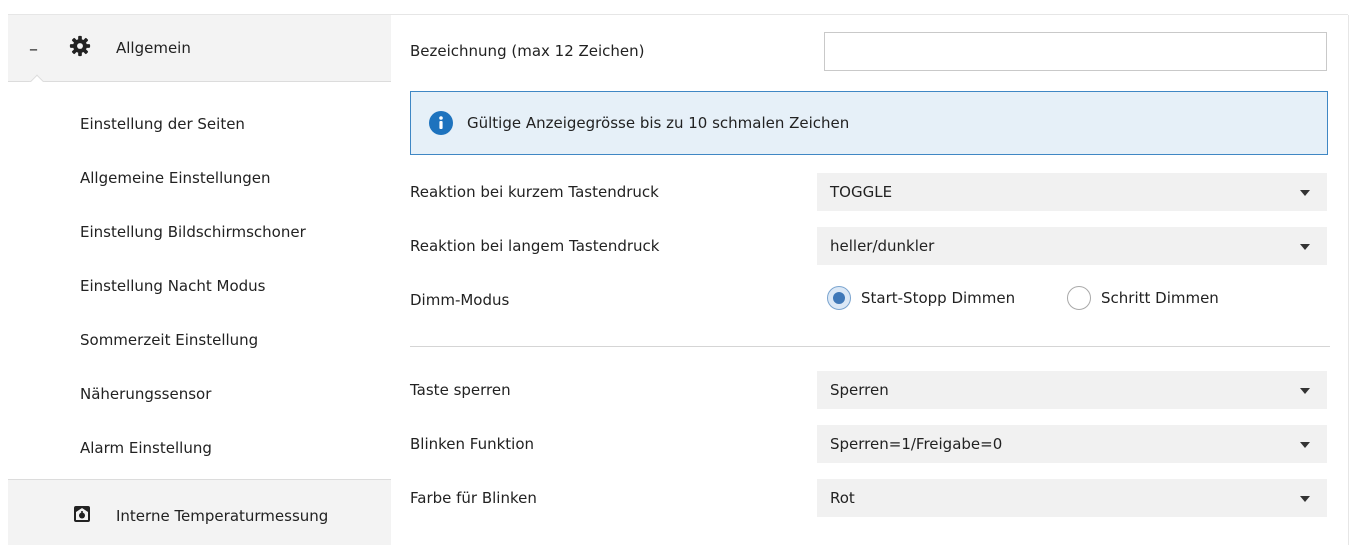 The image size is (1356, 545). Describe the element at coordinates (839, 298) in the screenshot. I see `radio-selected-icon` at that location.